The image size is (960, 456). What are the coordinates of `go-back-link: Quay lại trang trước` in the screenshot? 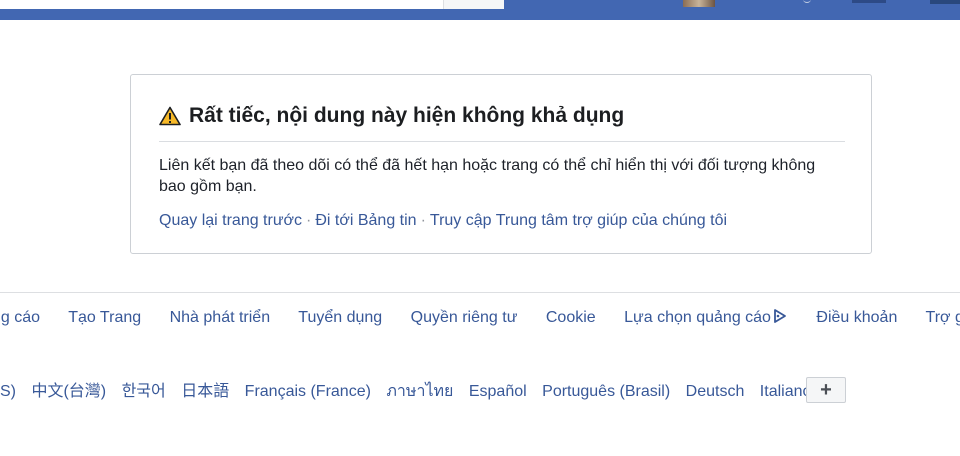 It's located at (230, 220).